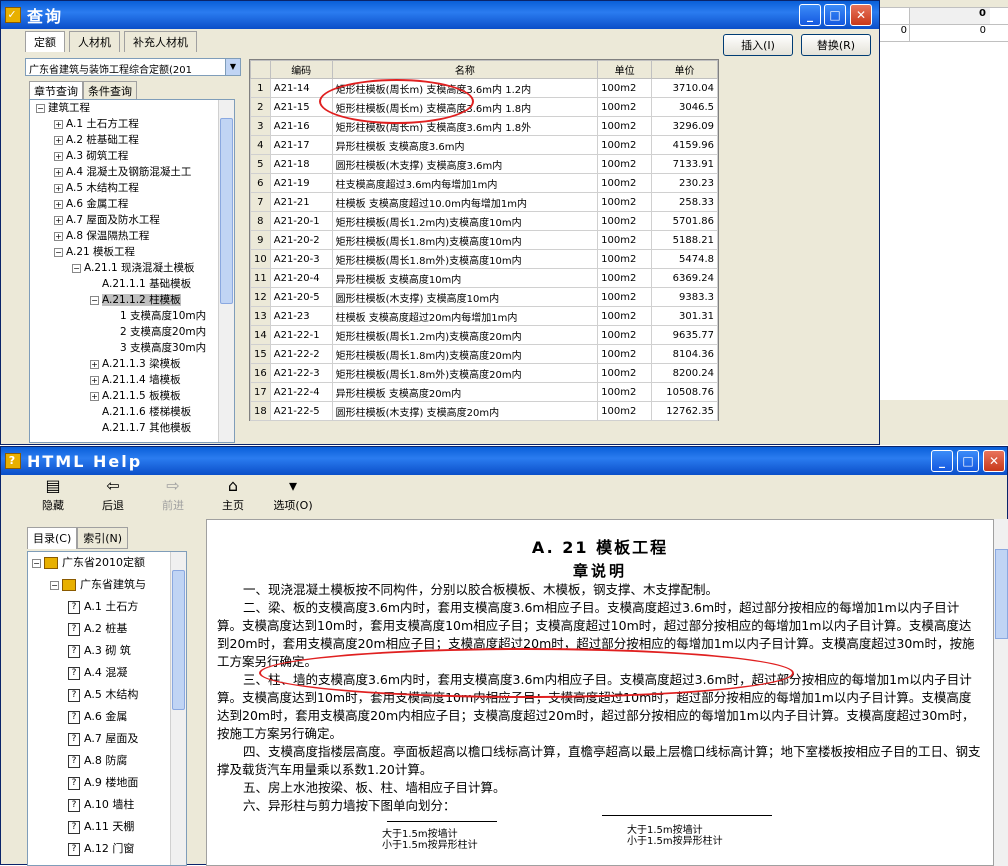 This screenshot has width=1008, height=866. What do you see at coordinates (758, 45) in the screenshot?
I see `insert-button: 插入(I)` at bounding box center [758, 45].